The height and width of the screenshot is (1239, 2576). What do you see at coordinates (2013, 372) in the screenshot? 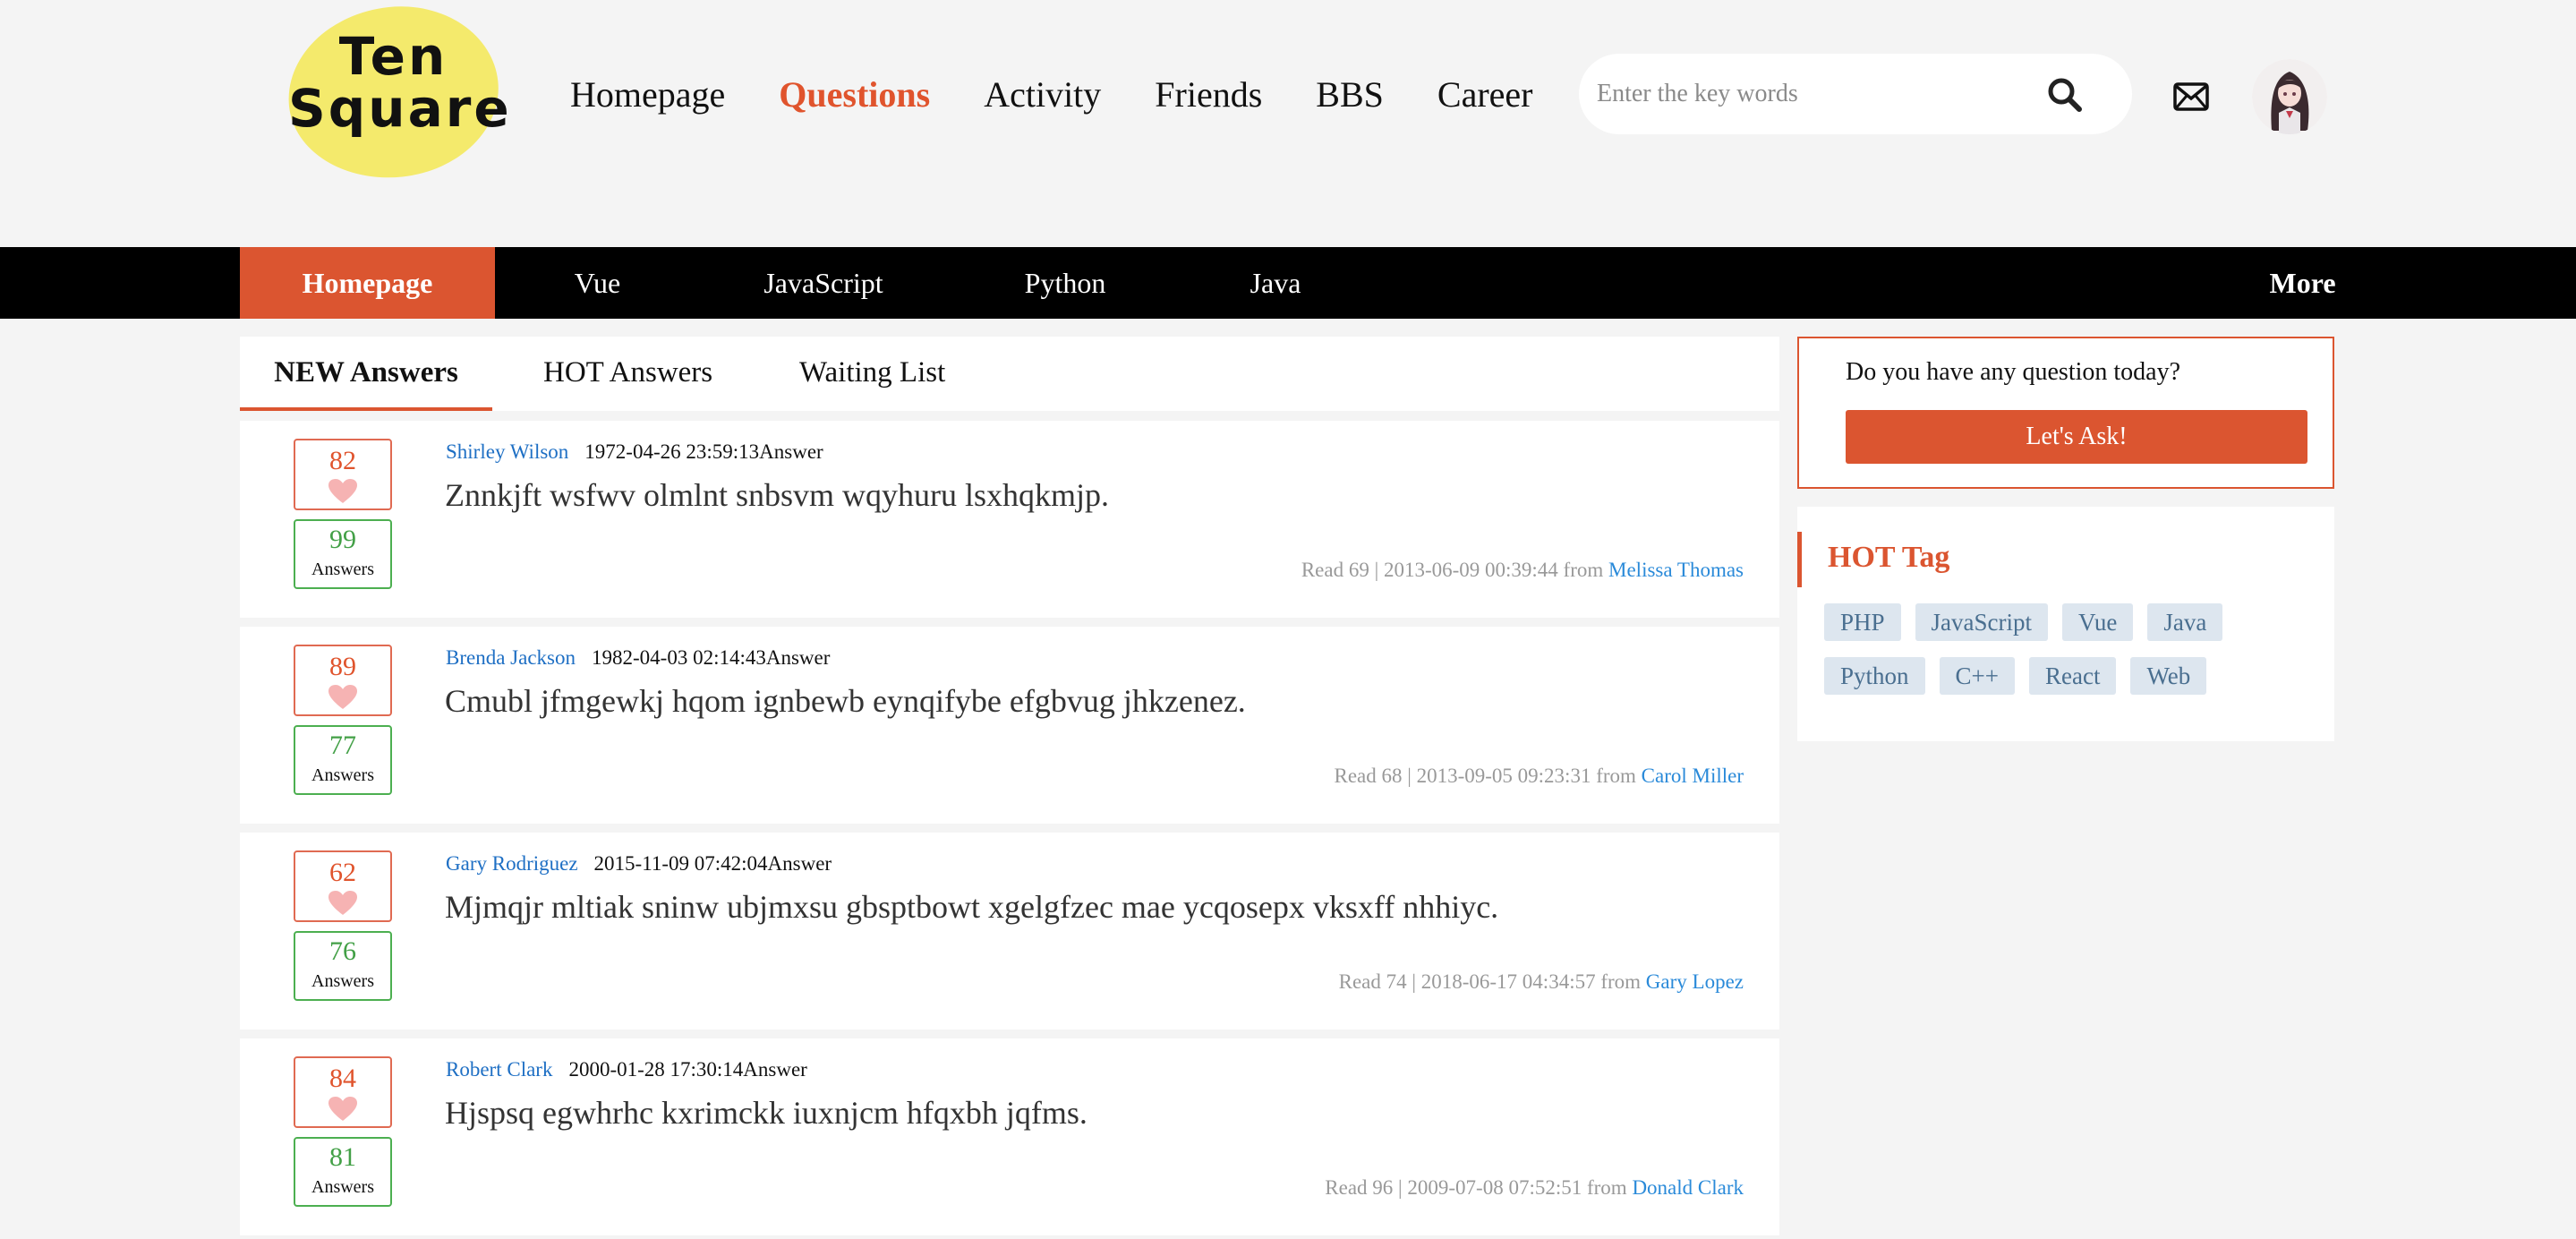
I see `ask-prompt: Do you have any question today?` at bounding box center [2013, 372].